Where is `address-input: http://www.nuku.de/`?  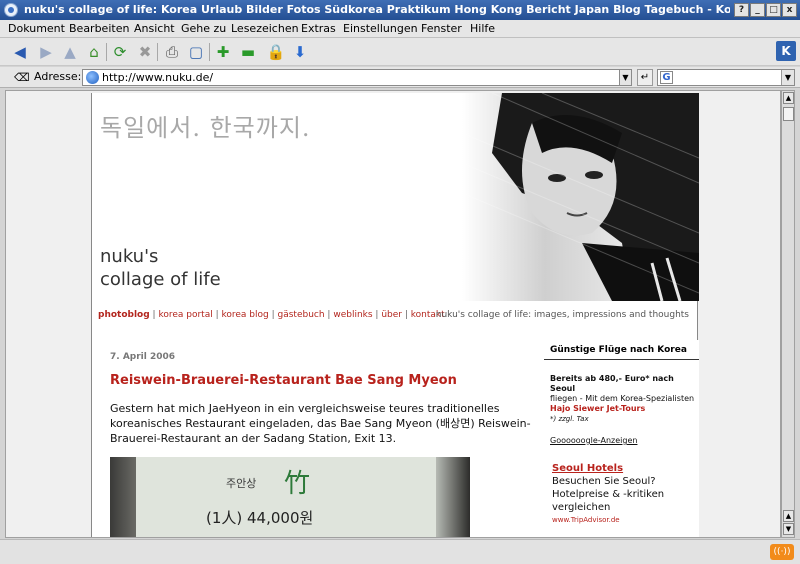 address-input: http://www.nuku.de/ is located at coordinates (357, 77).